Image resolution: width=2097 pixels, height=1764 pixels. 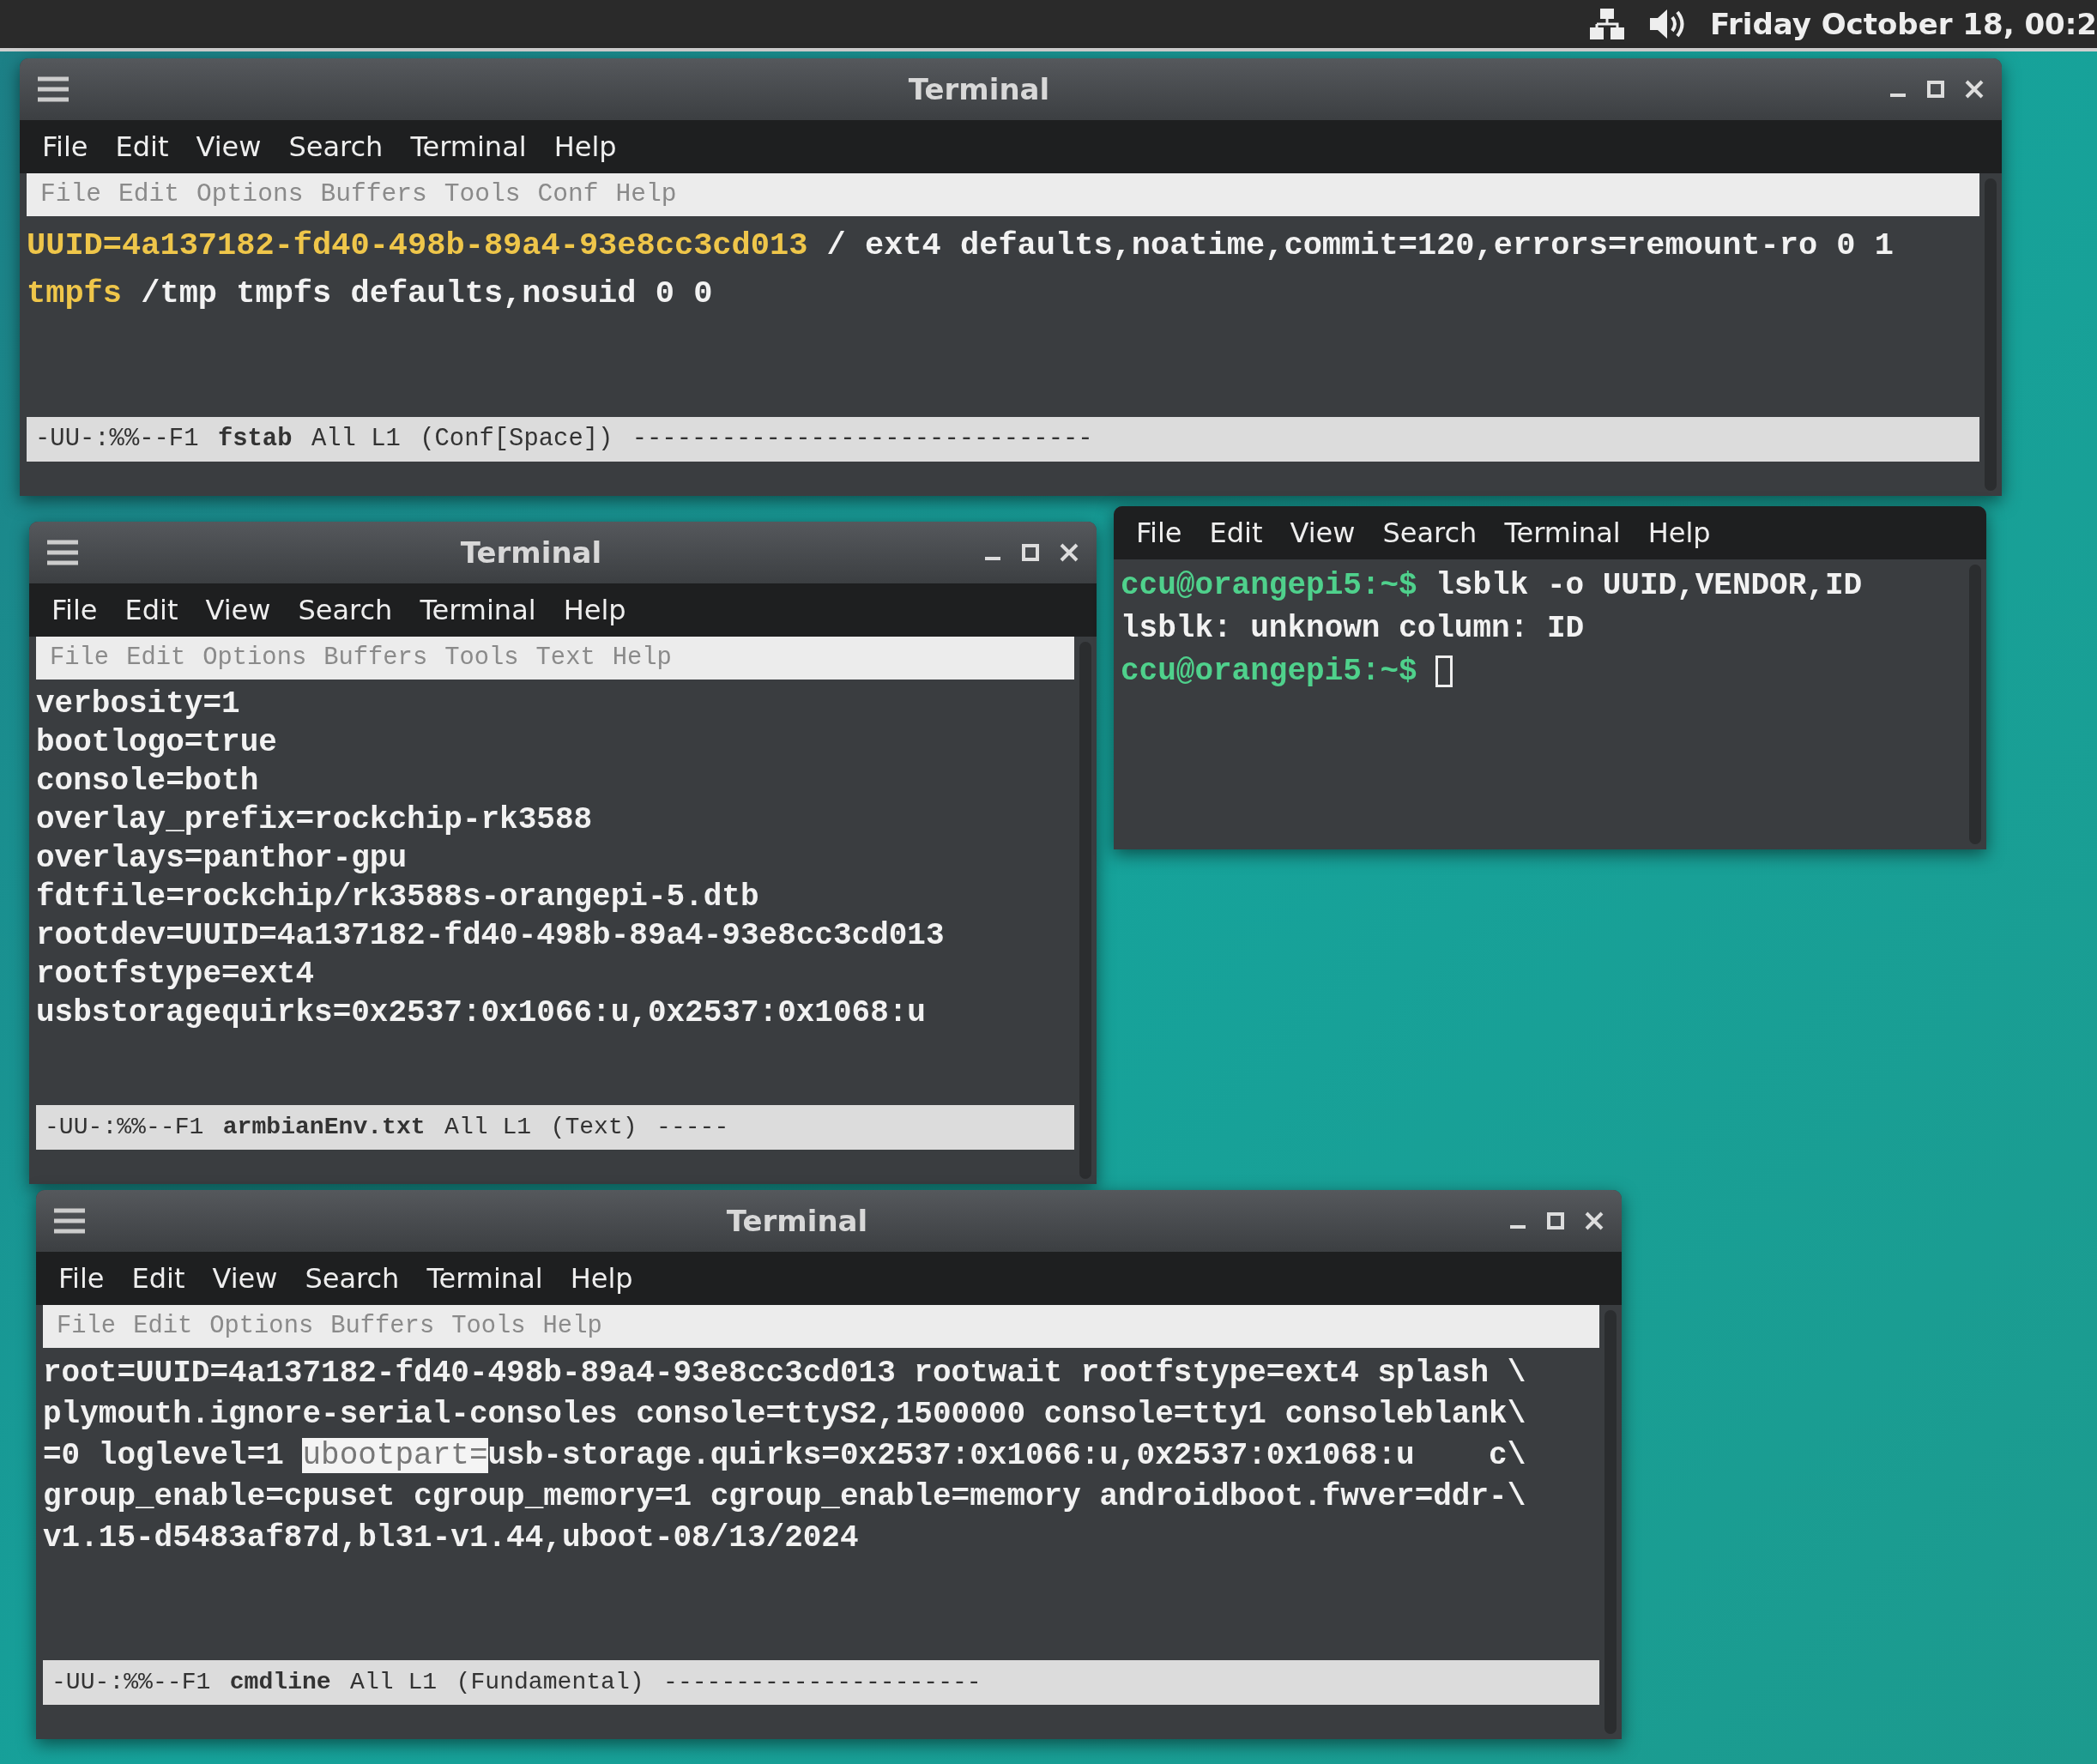 I want to click on code-line: rootdev=UUID=4a137182-fd40-498b-89a4-93e8cc3cd013, so click(x=491, y=936).